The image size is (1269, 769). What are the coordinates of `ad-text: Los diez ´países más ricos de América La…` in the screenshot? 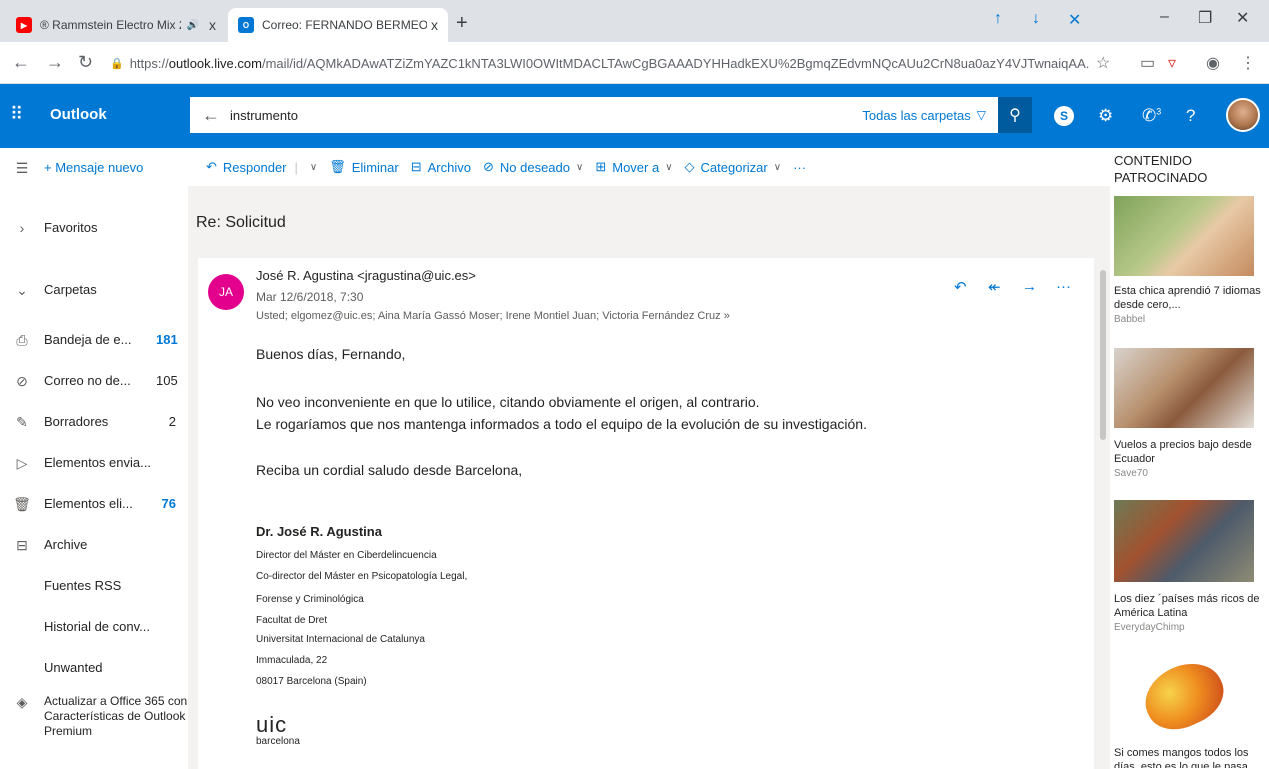 It's located at (1189, 606).